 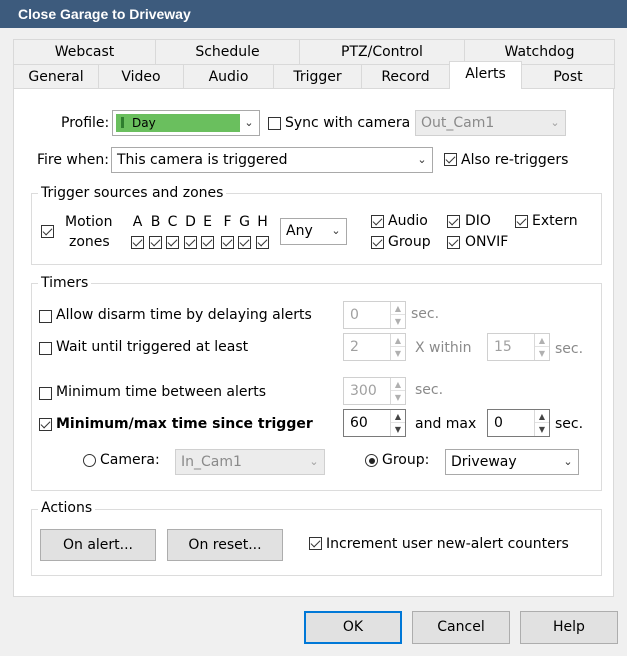 What do you see at coordinates (377, 221) in the screenshot?
I see `audio-checkbox` at bounding box center [377, 221].